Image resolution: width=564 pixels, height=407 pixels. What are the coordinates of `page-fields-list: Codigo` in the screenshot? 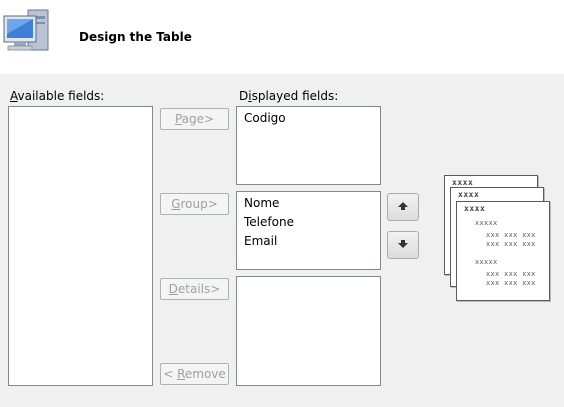 It's located at (308, 145).